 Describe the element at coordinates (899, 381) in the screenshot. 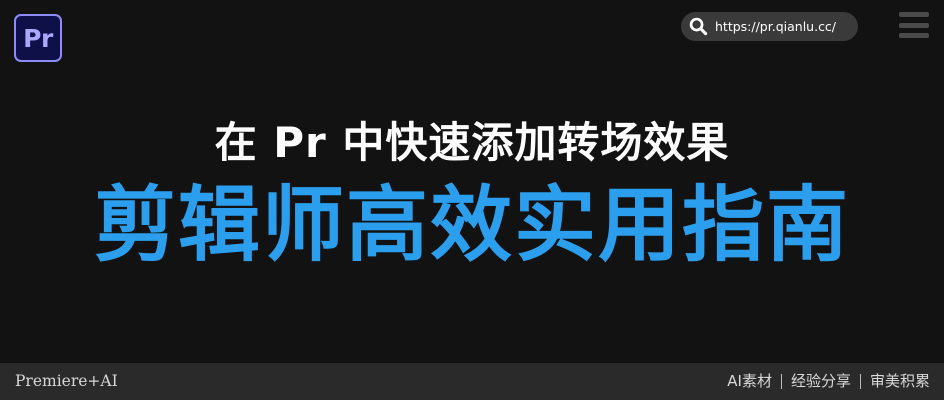

I see `footer-tag-aesthetics: 审美积累` at that location.